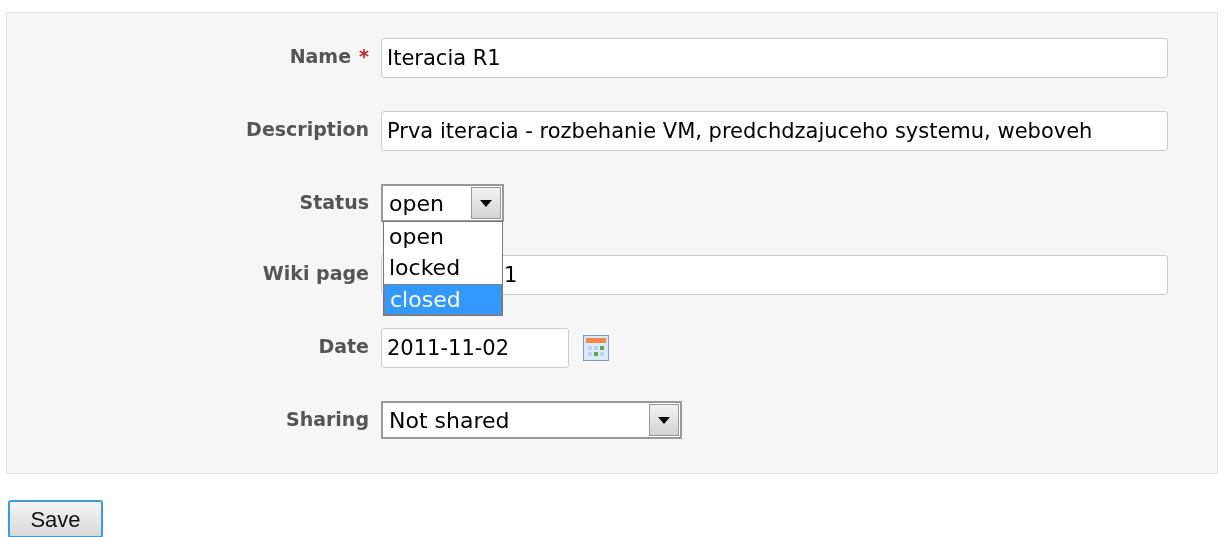  Describe the element at coordinates (320, 56) in the screenshot. I see `field-label: Name` at that location.